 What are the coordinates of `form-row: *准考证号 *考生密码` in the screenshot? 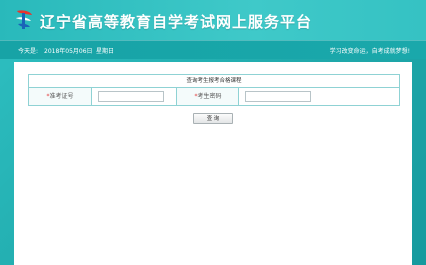 It's located at (214, 96).